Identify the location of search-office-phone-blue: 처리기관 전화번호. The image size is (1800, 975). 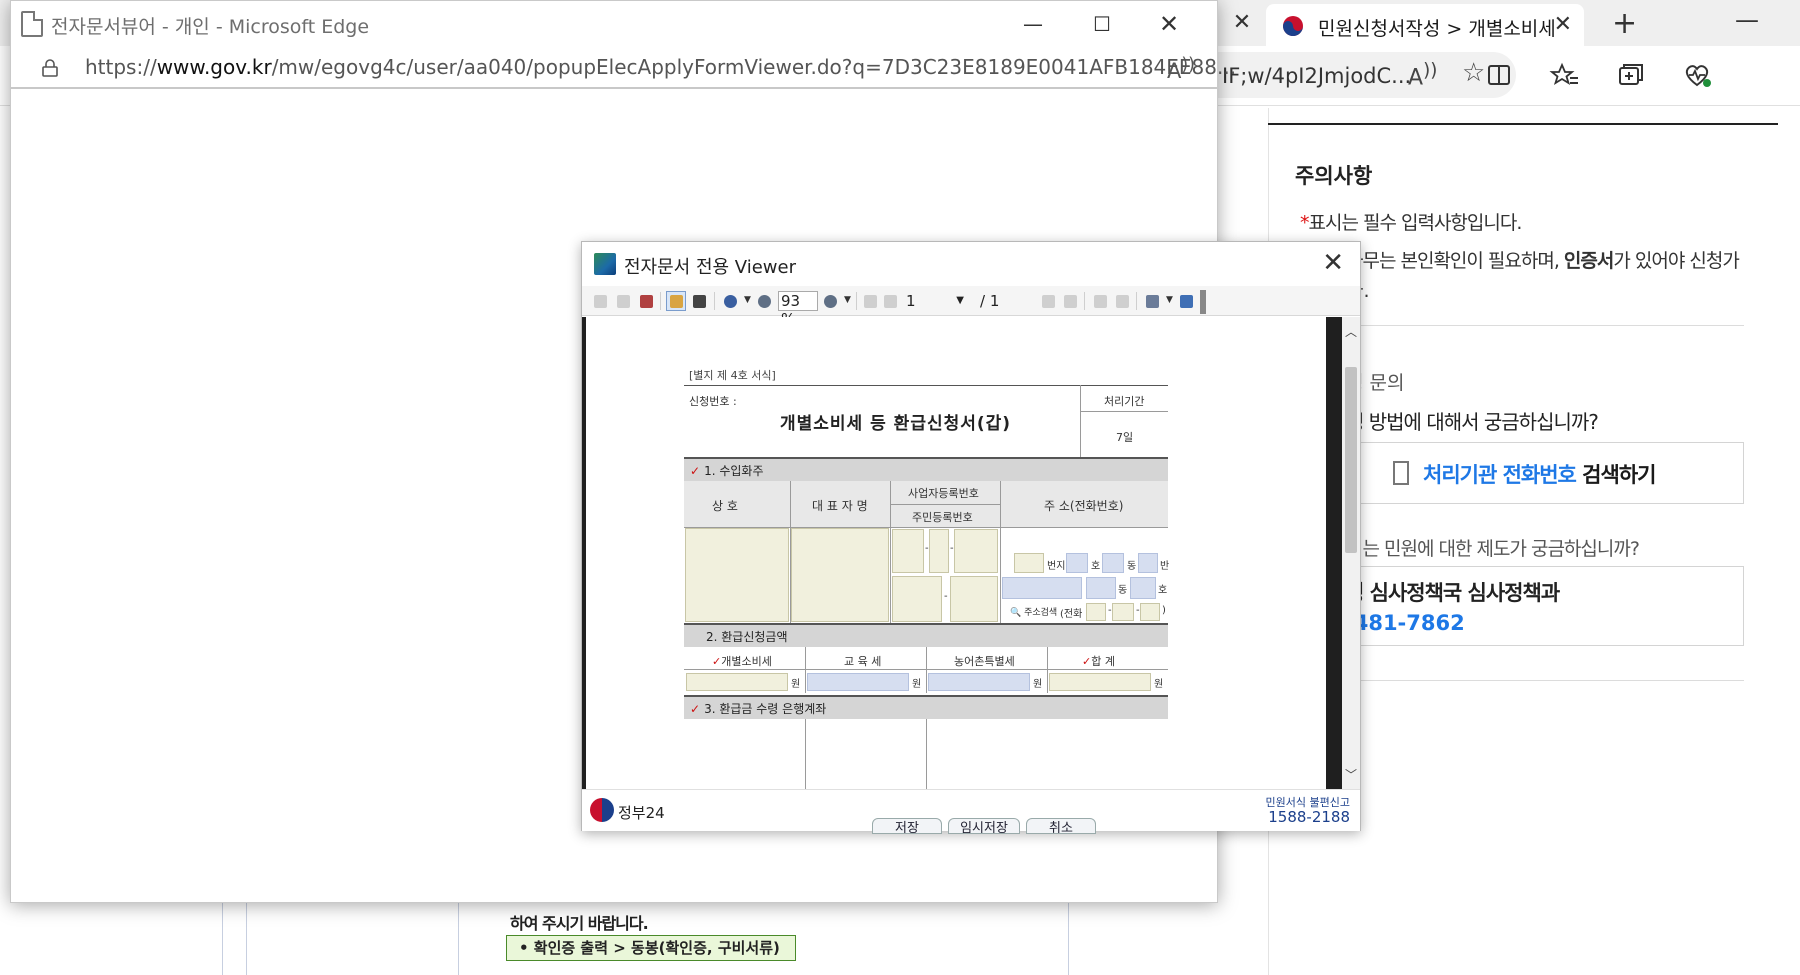
(1500, 475).